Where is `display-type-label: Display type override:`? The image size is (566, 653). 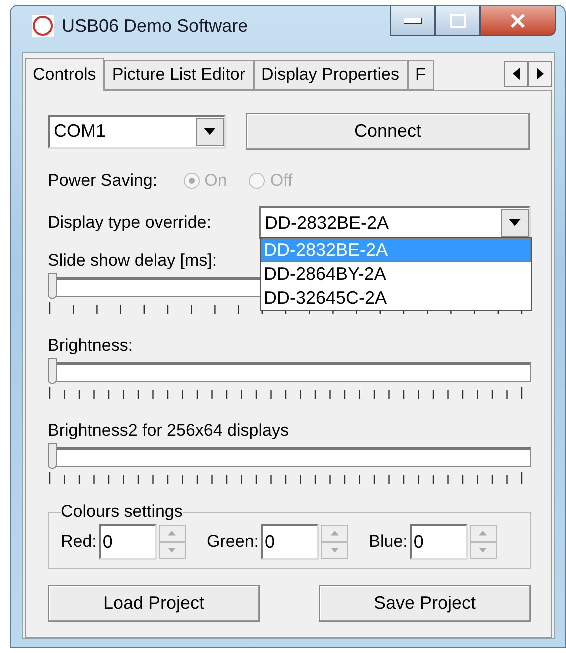
display-type-label: Display type override: is located at coordinates (130, 223).